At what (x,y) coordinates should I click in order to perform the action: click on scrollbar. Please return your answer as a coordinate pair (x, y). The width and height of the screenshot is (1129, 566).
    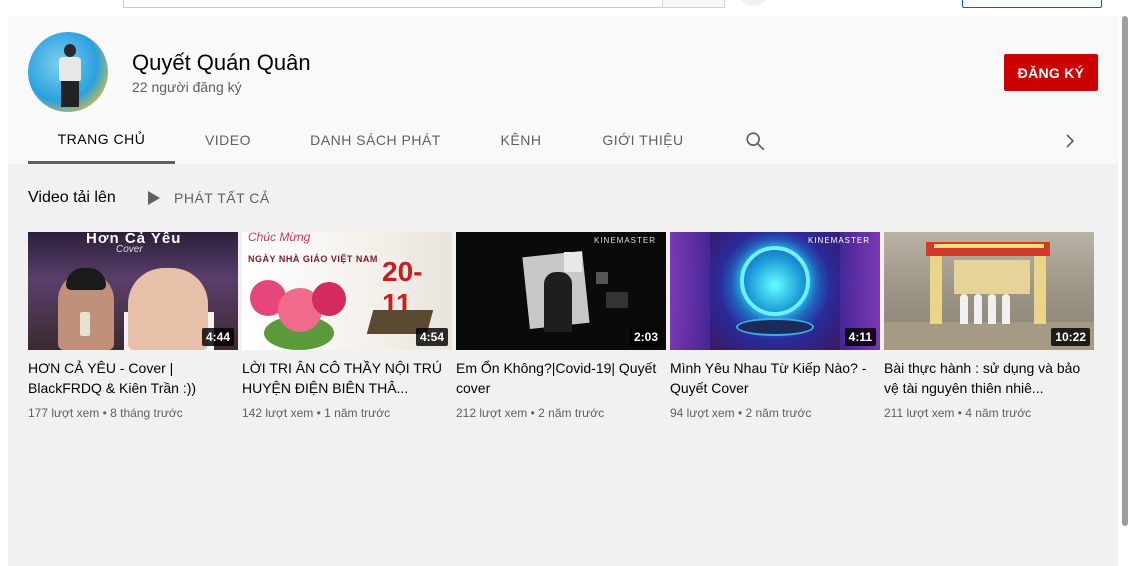
    Looking at the image, I should click on (1125, 271).